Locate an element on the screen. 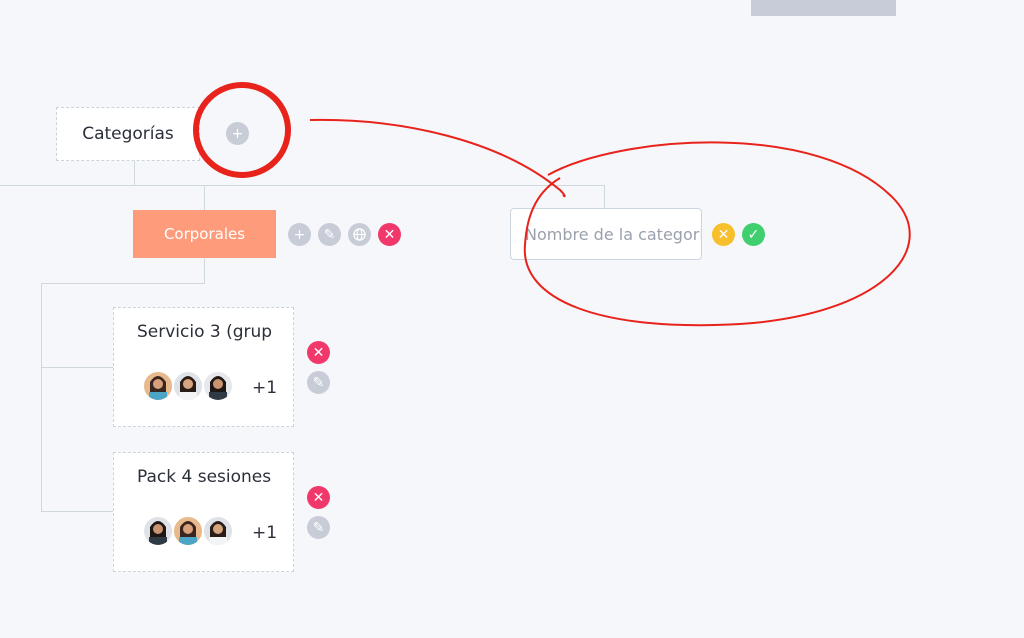 The height and width of the screenshot is (638, 1024). confirm-new-category-button: ✓ is located at coordinates (753, 234).